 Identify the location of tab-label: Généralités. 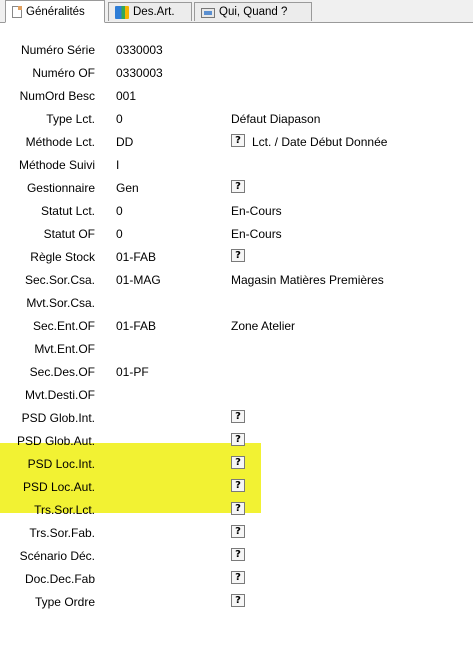
(55, 11).